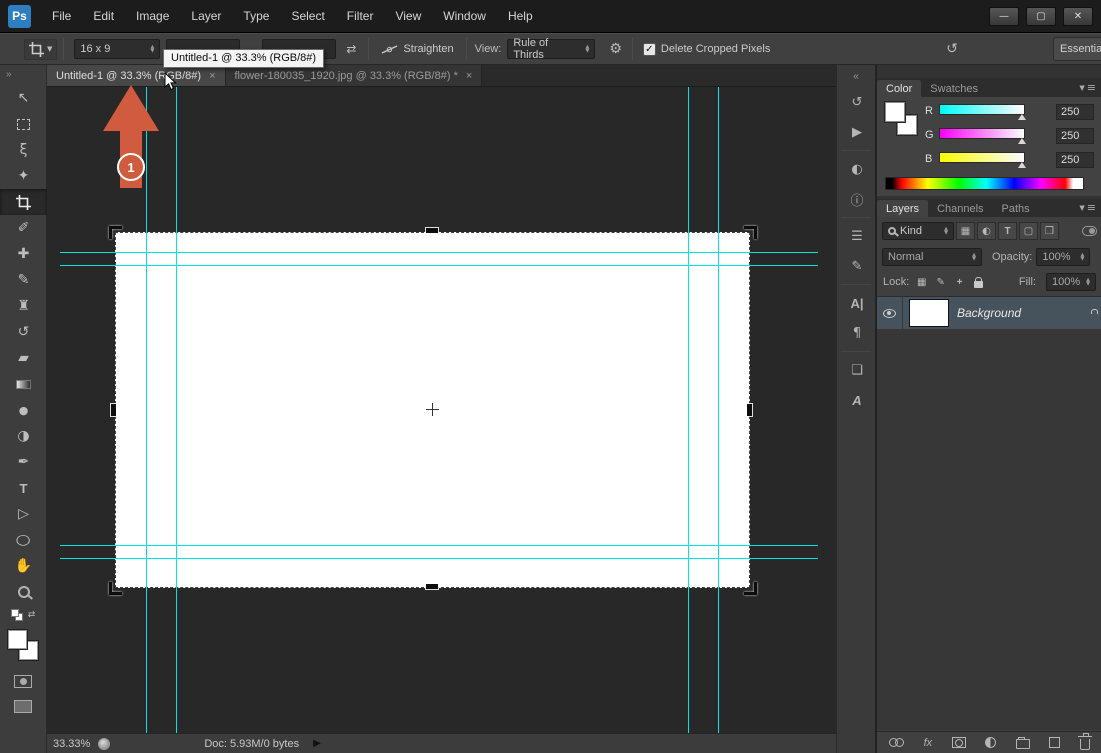  Describe the element at coordinates (23, 706) in the screenshot. I see `screen-mode-button` at that location.